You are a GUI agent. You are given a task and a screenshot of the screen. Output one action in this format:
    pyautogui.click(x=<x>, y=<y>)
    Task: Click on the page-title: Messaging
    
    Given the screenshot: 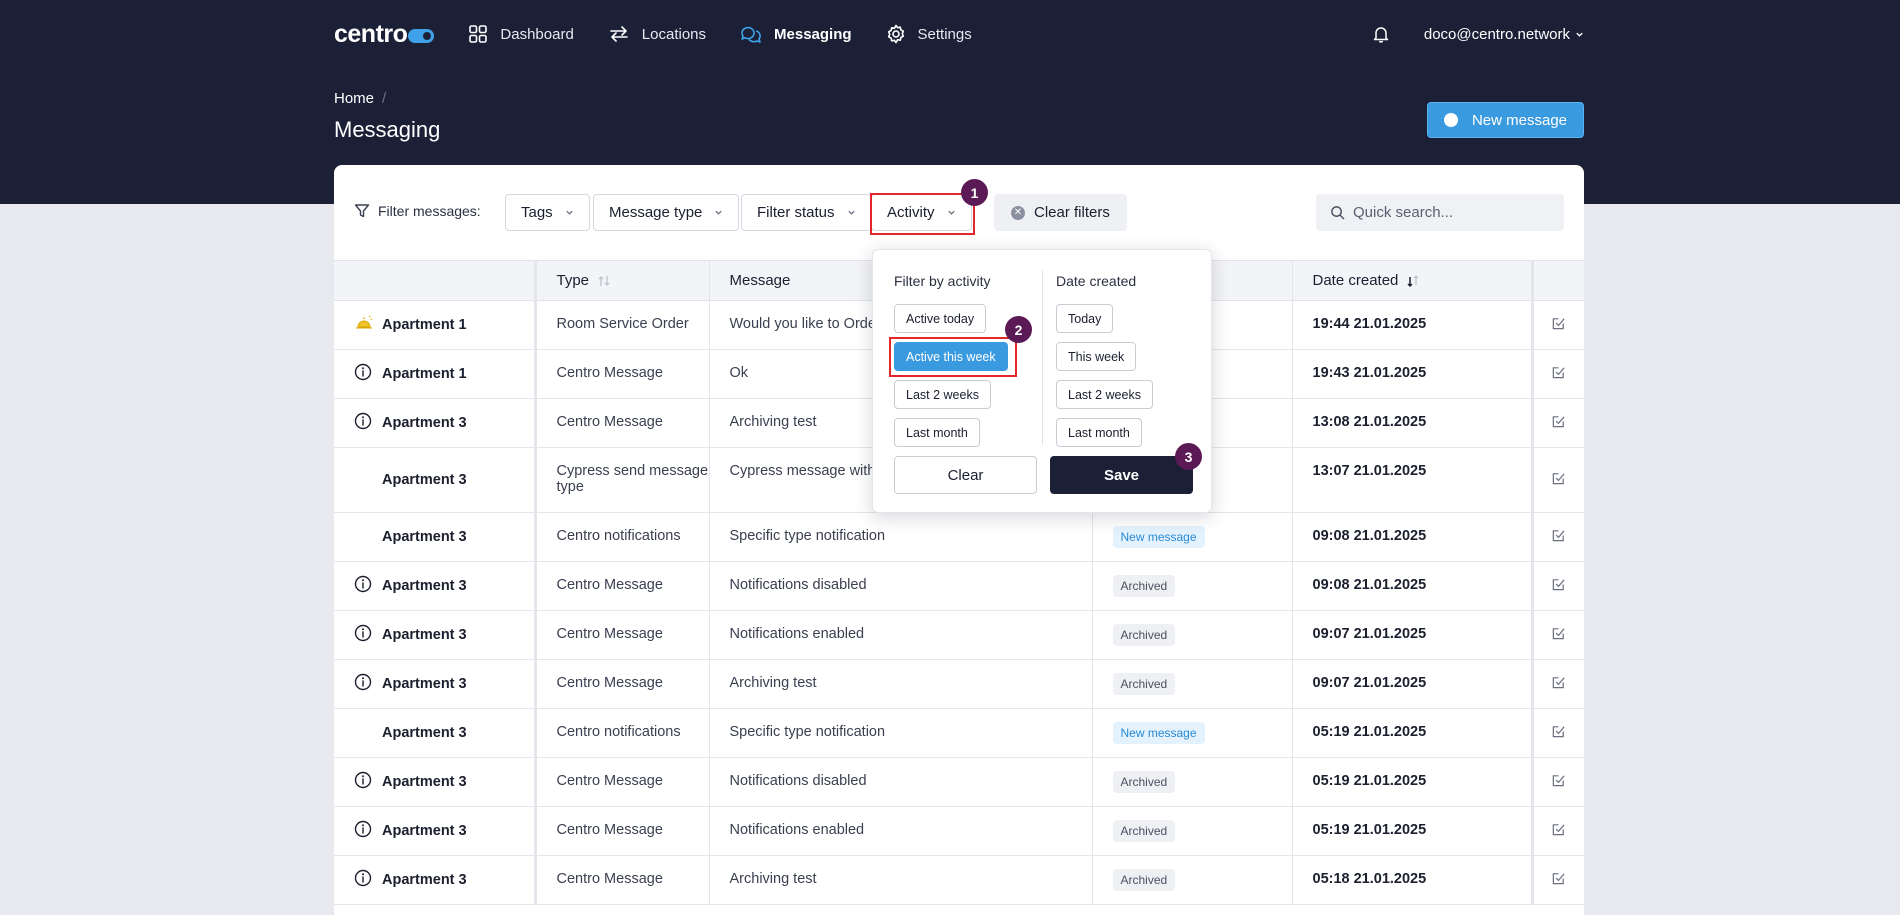 What is the action you would take?
    pyautogui.click(x=387, y=129)
    